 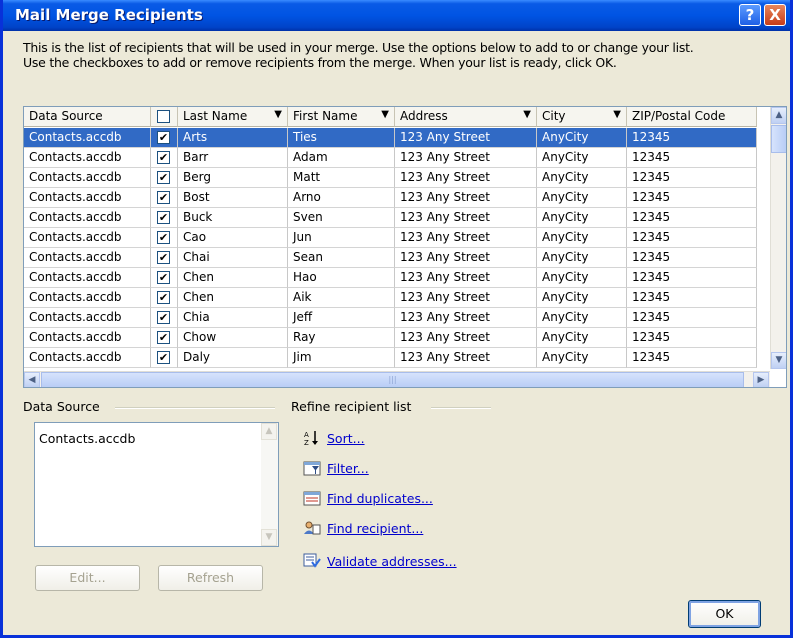 What do you see at coordinates (778, 115) in the screenshot?
I see `scroll-up-button: ▲` at bounding box center [778, 115].